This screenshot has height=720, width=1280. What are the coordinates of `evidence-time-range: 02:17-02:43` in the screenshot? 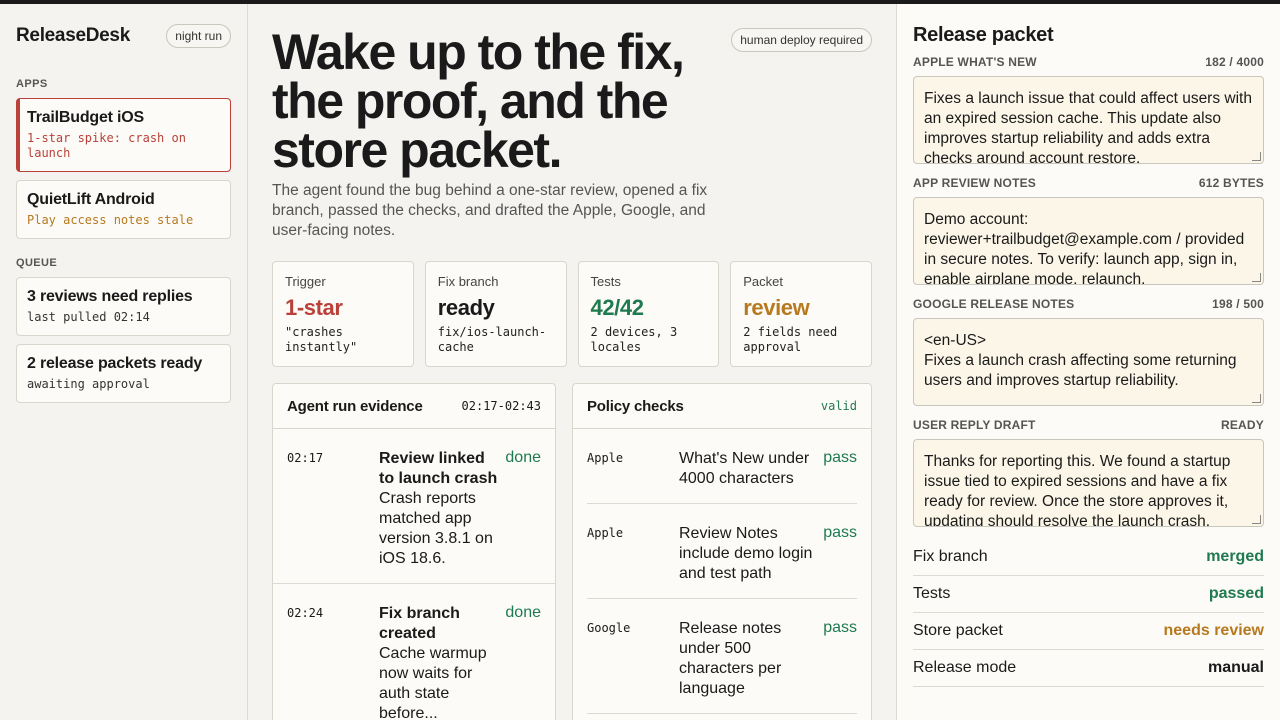 It's located at (501, 406).